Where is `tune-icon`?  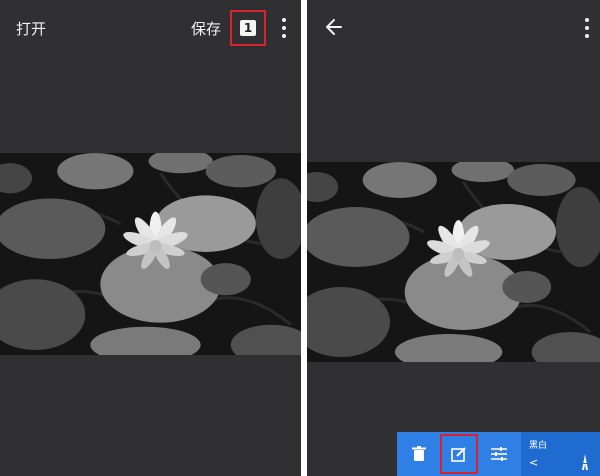 tune-icon is located at coordinates (499, 454).